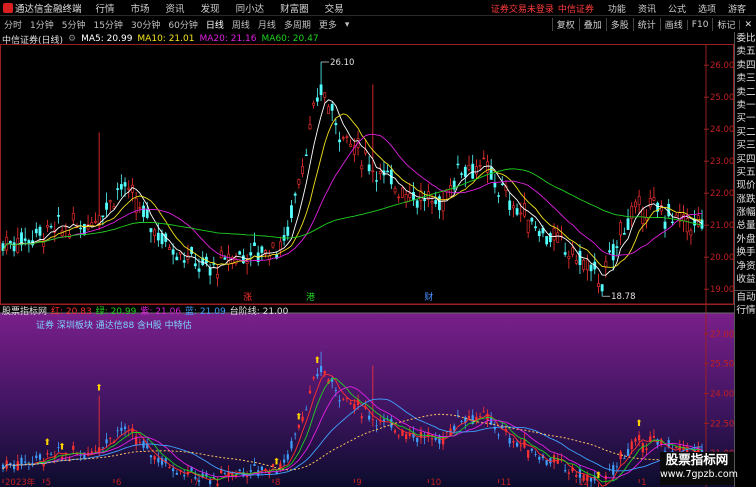 This screenshot has height=487, width=756. I want to click on sidebar-item-13: 涨幅, so click(745, 212).